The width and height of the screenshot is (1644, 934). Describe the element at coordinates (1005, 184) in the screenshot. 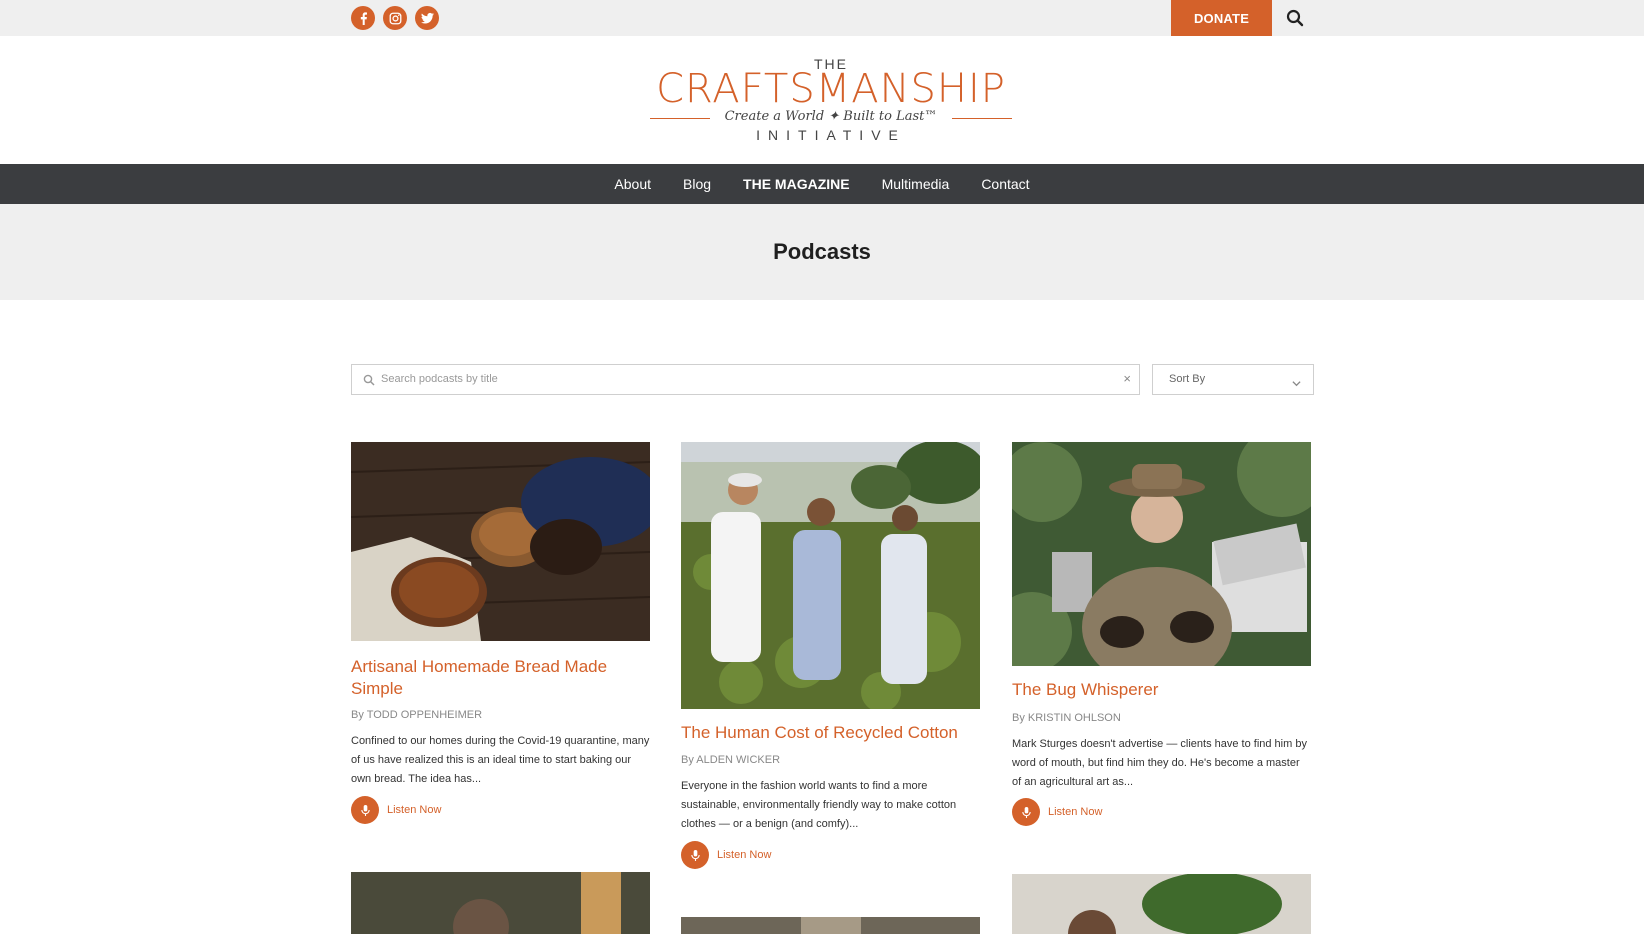

I see `nav-contact: Contact` at that location.